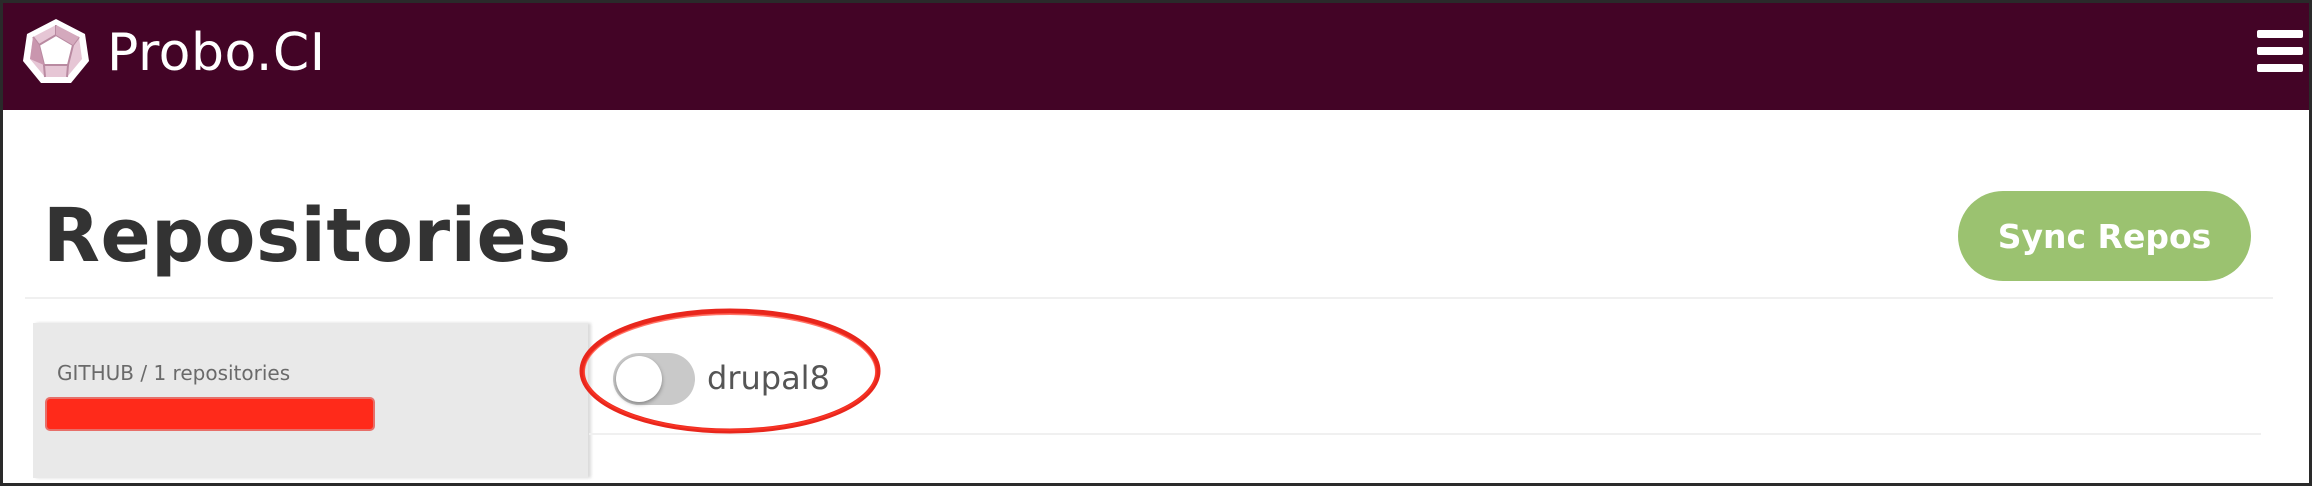 Image resolution: width=2312 pixels, height=486 pixels. What do you see at coordinates (639, 379) in the screenshot?
I see `toggle-knob` at bounding box center [639, 379].